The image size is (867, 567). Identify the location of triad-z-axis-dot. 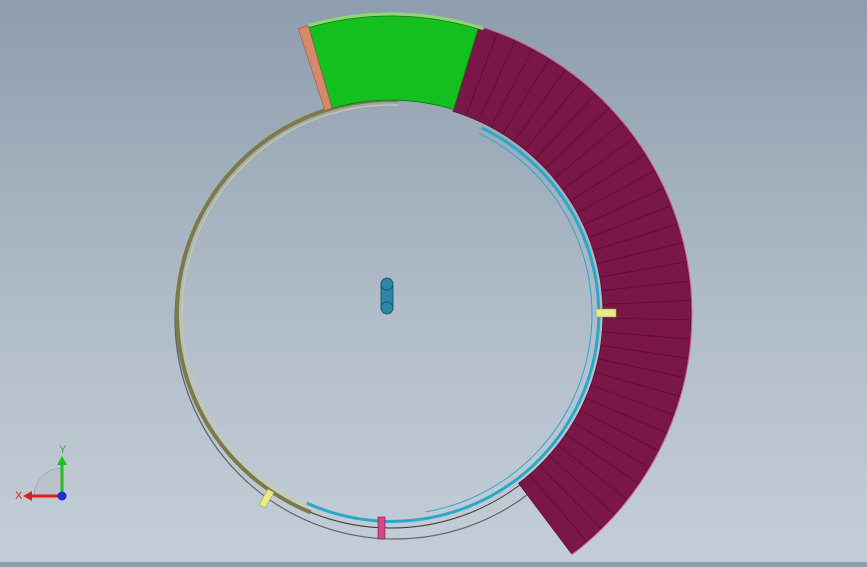
(62, 496).